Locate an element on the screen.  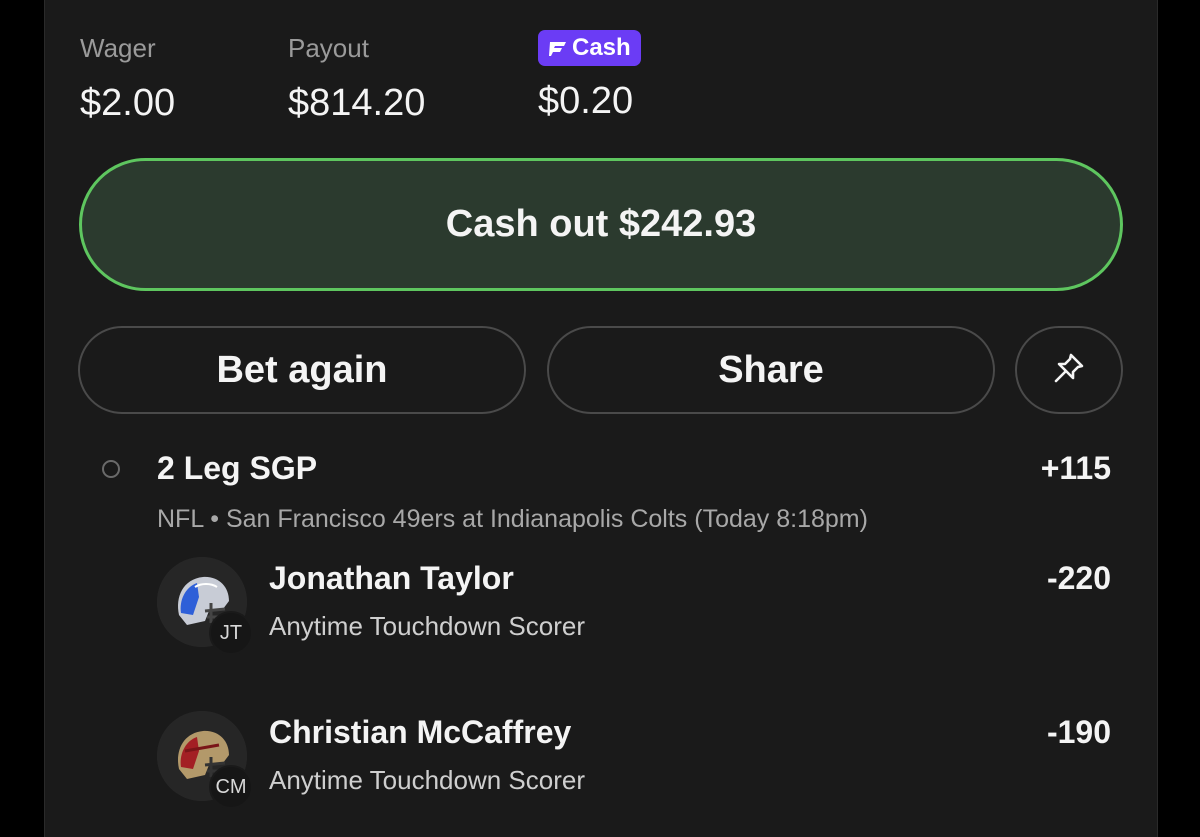
wager-label: Wager is located at coordinates (118, 48).